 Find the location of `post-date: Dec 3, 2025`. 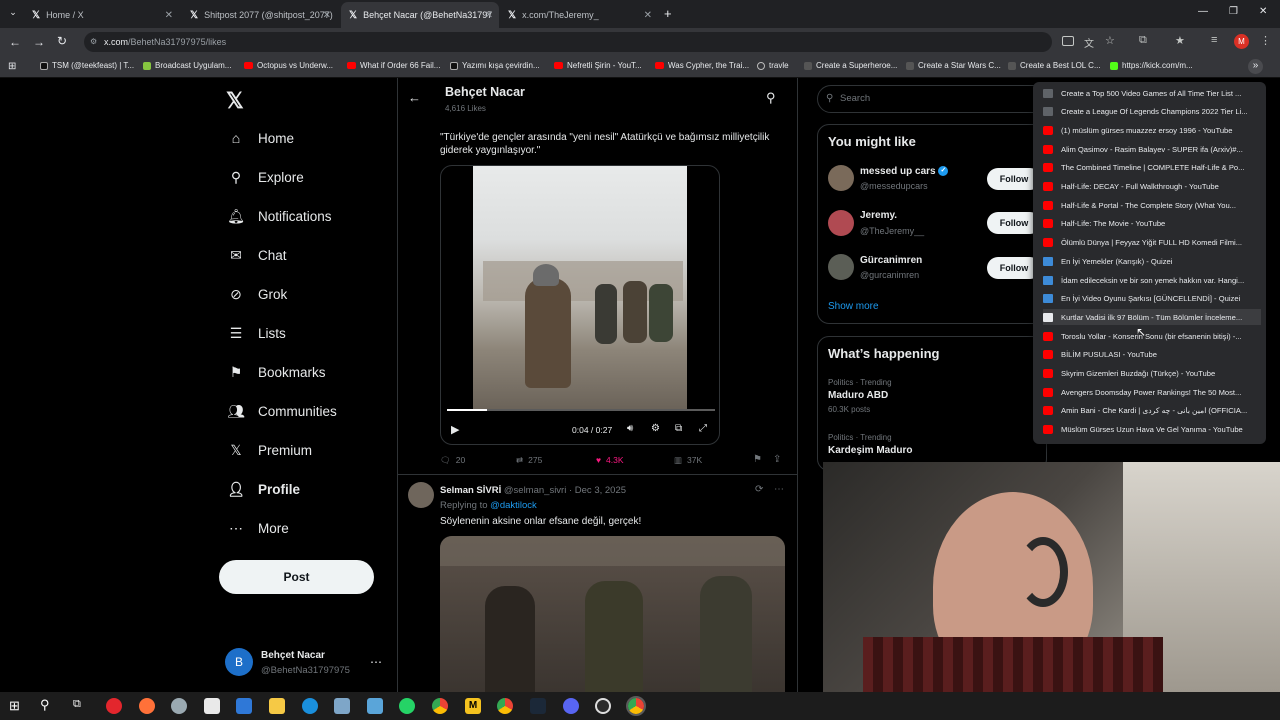

post-date: Dec 3, 2025 is located at coordinates (600, 490).